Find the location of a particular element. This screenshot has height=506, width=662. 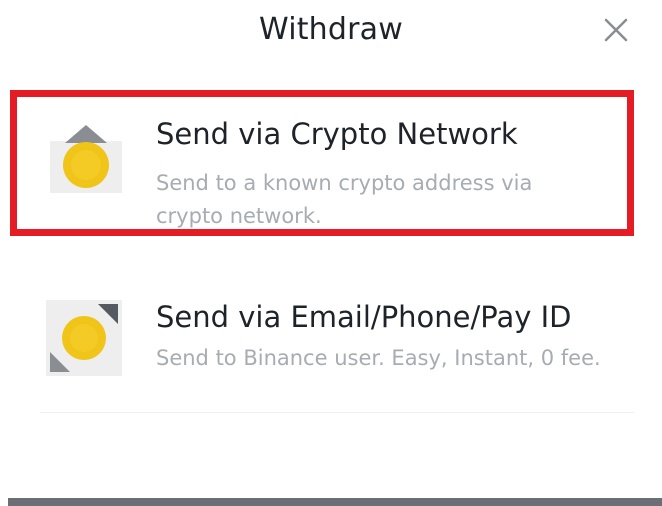

divider is located at coordinates (337, 412).